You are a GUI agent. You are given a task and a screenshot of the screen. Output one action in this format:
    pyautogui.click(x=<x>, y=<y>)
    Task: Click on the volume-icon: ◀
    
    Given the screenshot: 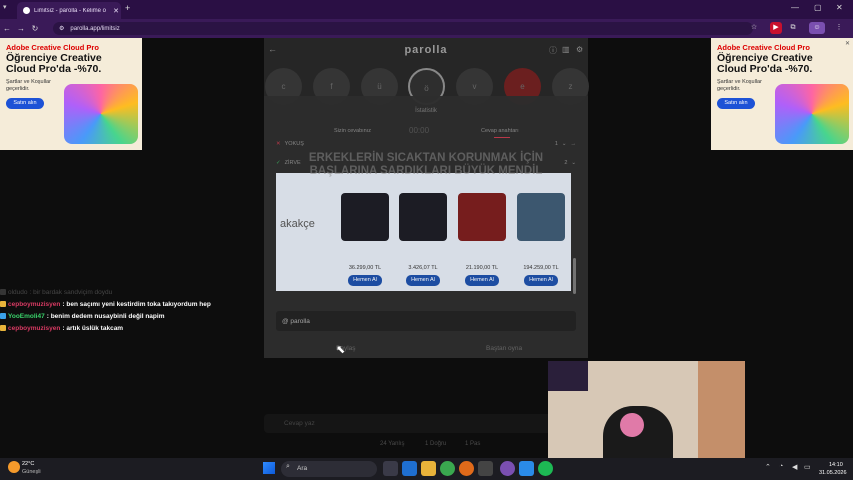 What is the action you would take?
    pyautogui.click(x=794, y=467)
    